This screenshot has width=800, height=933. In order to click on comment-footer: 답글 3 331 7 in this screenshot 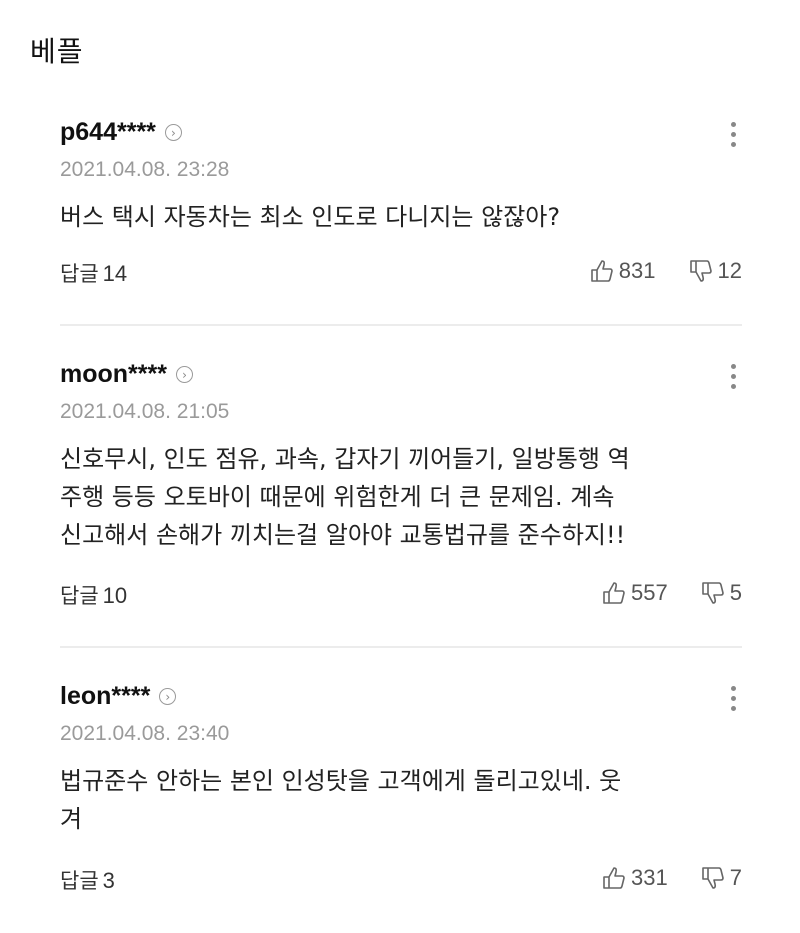, I will do `click(401, 881)`.